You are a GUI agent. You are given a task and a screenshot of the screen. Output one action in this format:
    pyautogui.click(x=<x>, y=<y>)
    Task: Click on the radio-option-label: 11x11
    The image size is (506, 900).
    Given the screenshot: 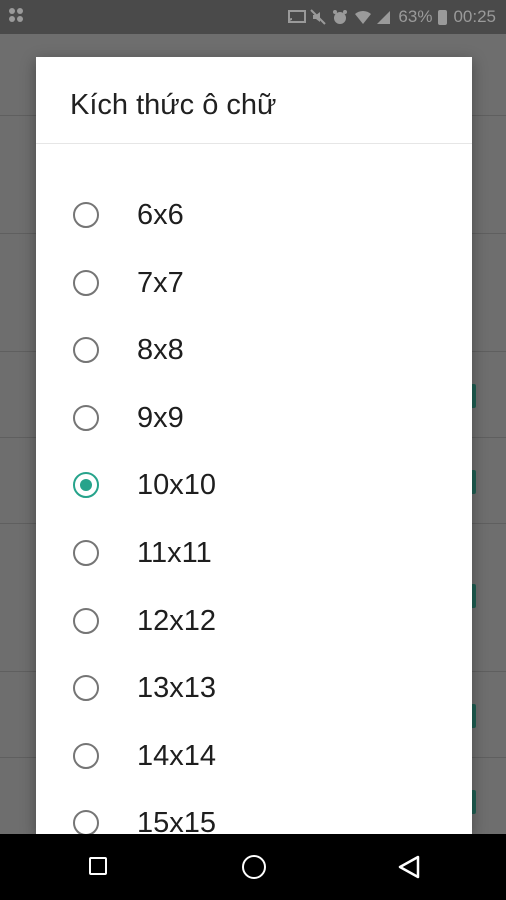 What is the action you would take?
    pyautogui.click(x=174, y=553)
    